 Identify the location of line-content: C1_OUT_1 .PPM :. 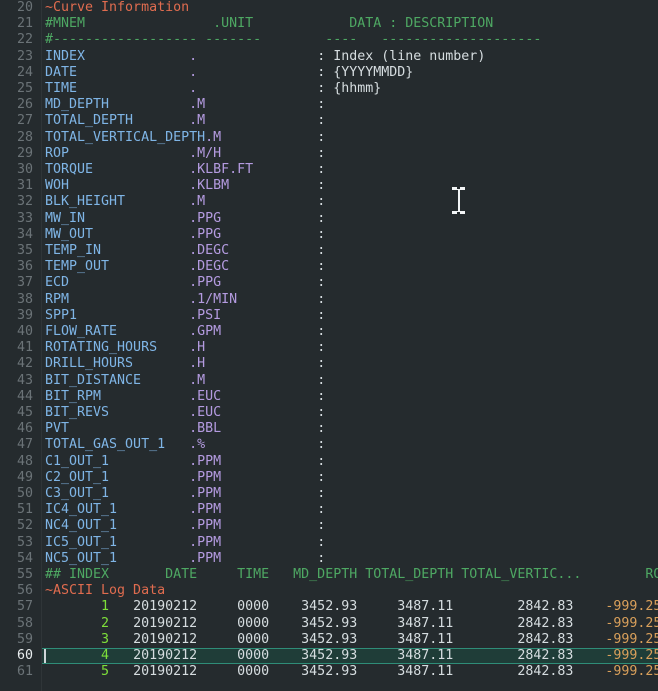
(185, 462).